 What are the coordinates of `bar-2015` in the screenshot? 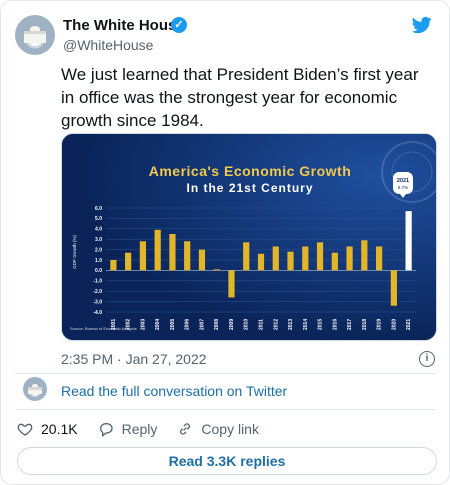 It's located at (320, 256).